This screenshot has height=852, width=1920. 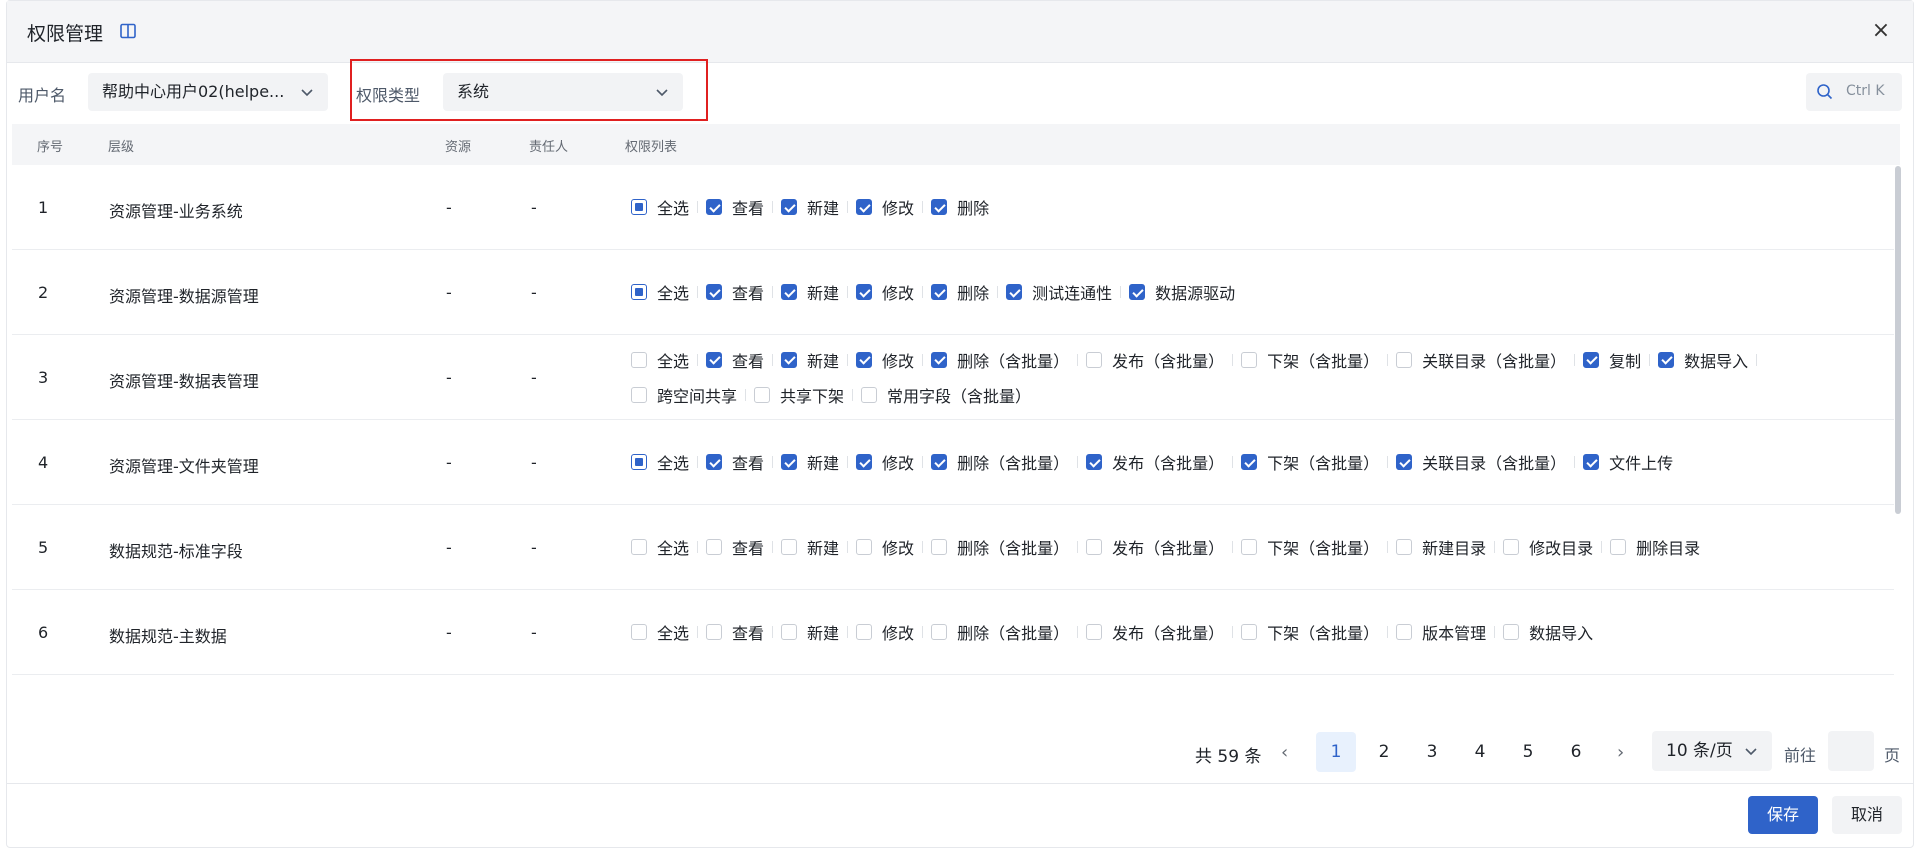 What do you see at coordinates (1489, 360) in the screenshot?
I see `permission-checkbox: 关联目录（含批量）` at bounding box center [1489, 360].